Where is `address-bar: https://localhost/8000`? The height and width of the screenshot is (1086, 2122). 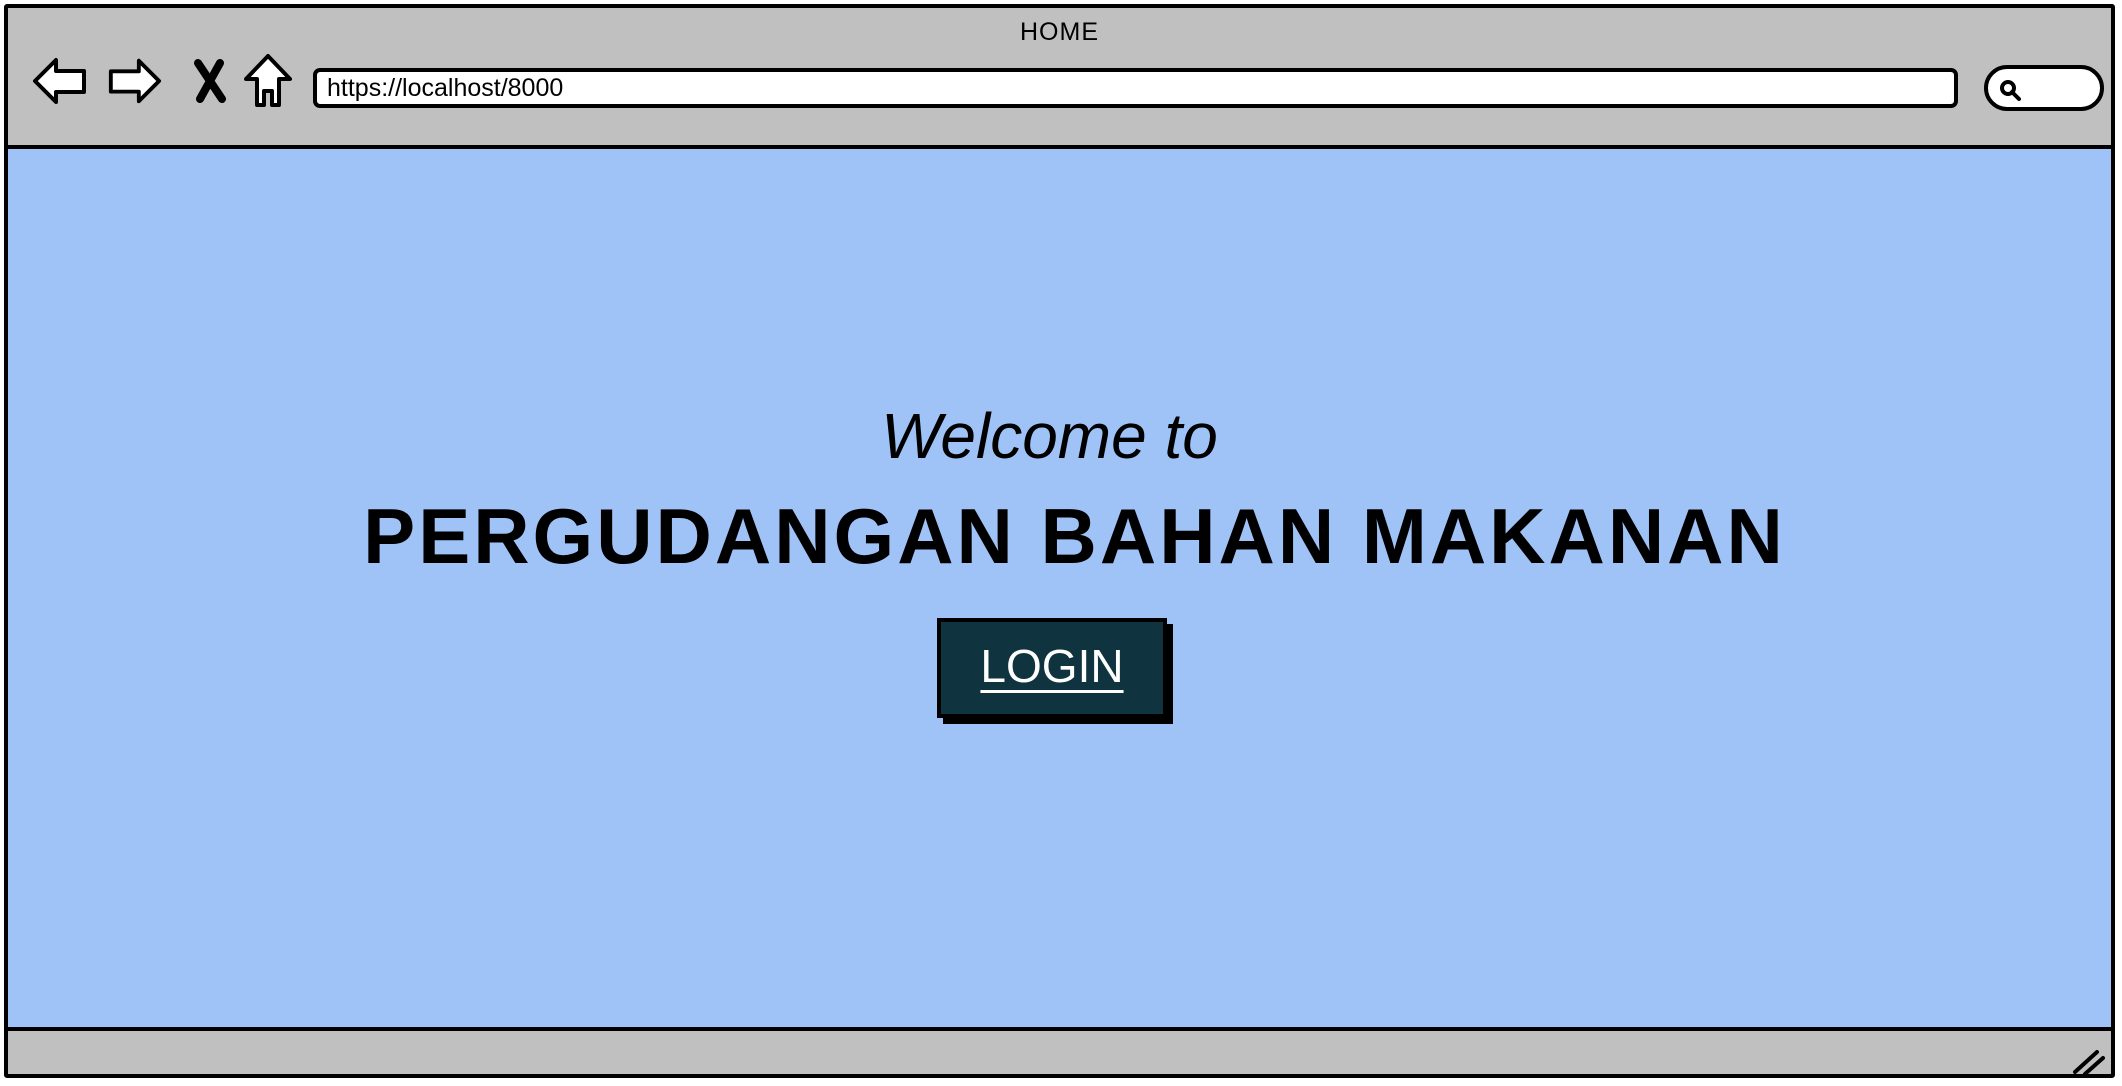
address-bar: https://localhost/8000 is located at coordinates (1135, 88).